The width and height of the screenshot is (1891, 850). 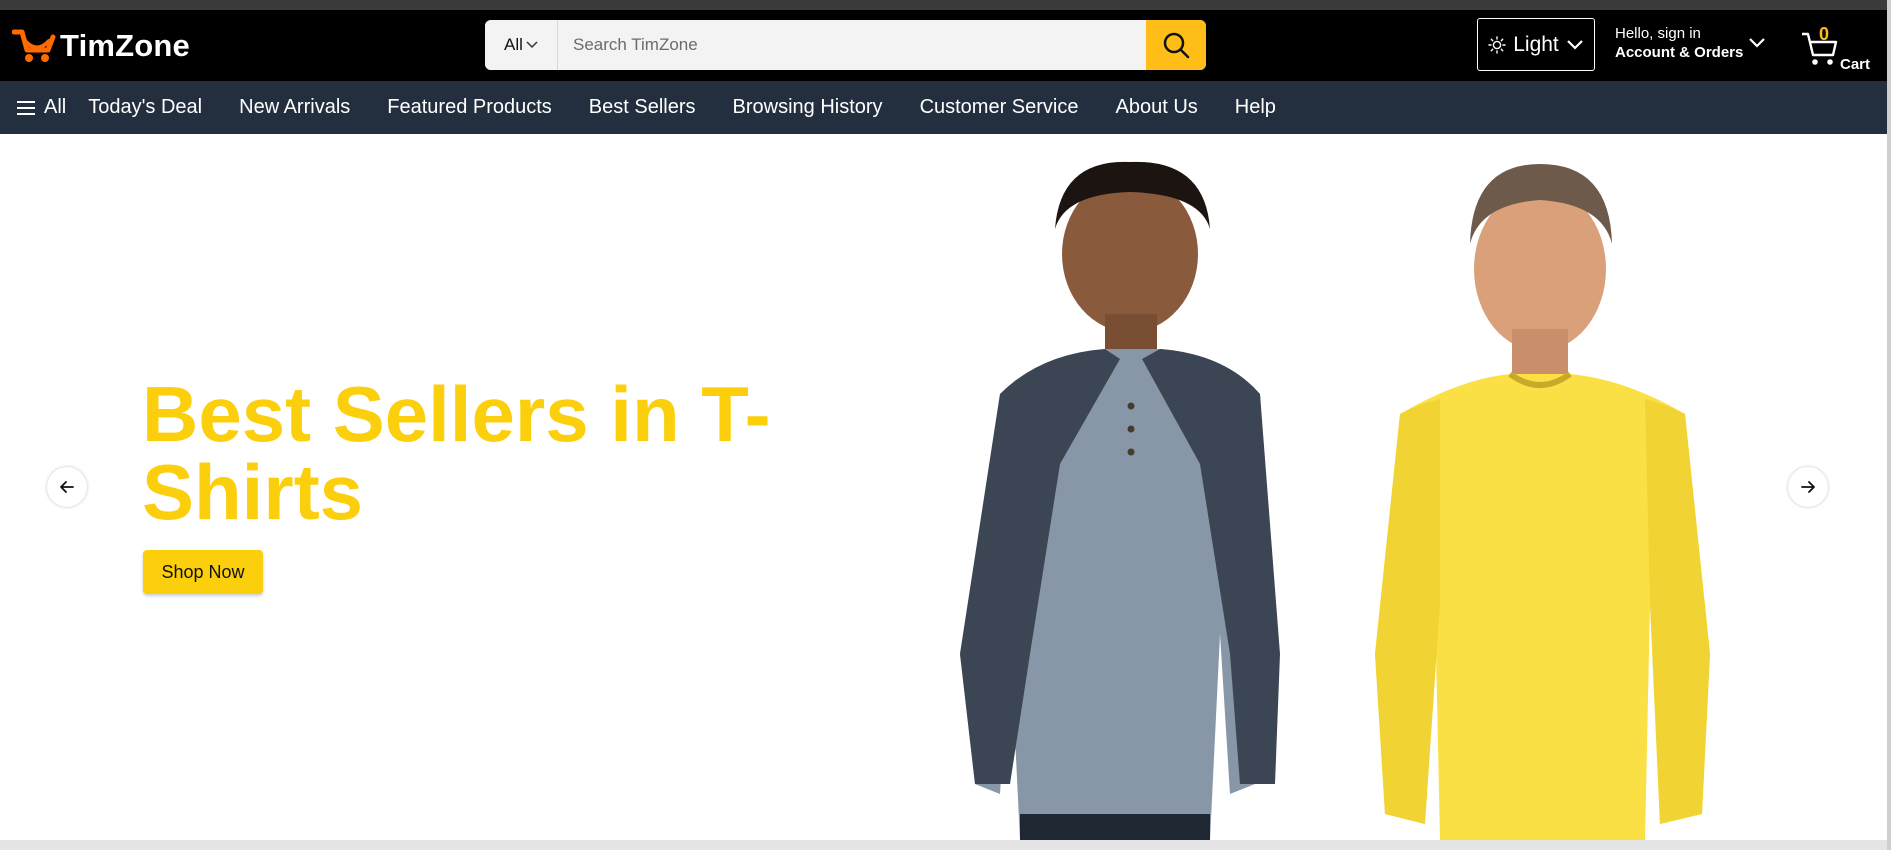 What do you see at coordinates (294, 107) in the screenshot?
I see `nav-item-new-arrivals: New Arrivals` at bounding box center [294, 107].